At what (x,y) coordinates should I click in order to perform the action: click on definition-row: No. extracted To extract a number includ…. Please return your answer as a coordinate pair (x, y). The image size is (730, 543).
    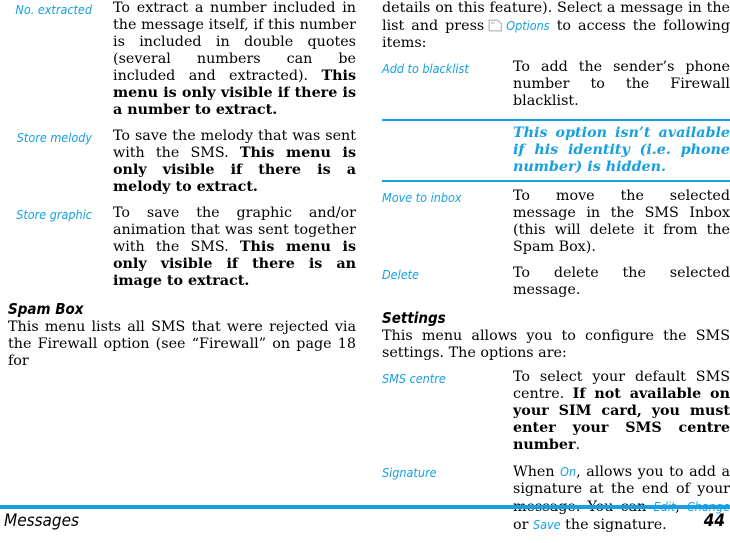
    Looking at the image, I should click on (182, 59).